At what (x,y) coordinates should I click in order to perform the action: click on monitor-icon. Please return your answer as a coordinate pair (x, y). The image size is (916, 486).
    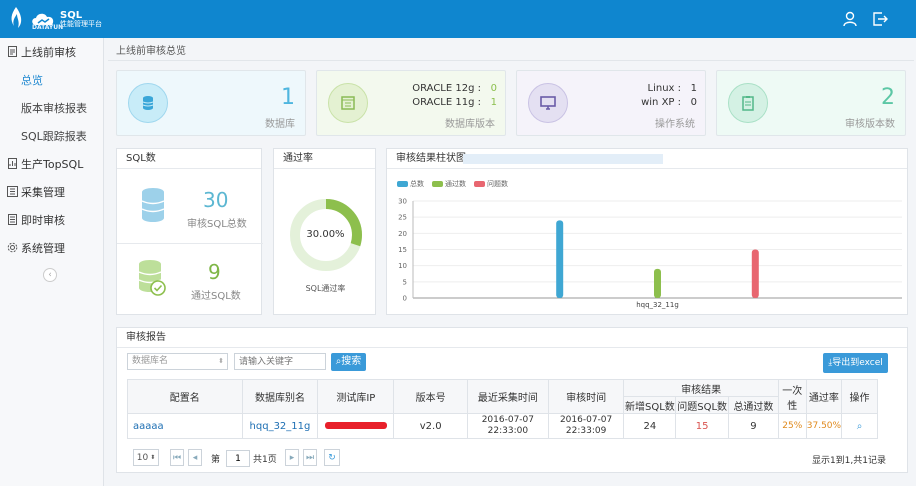
    Looking at the image, I should click on (548, 103).